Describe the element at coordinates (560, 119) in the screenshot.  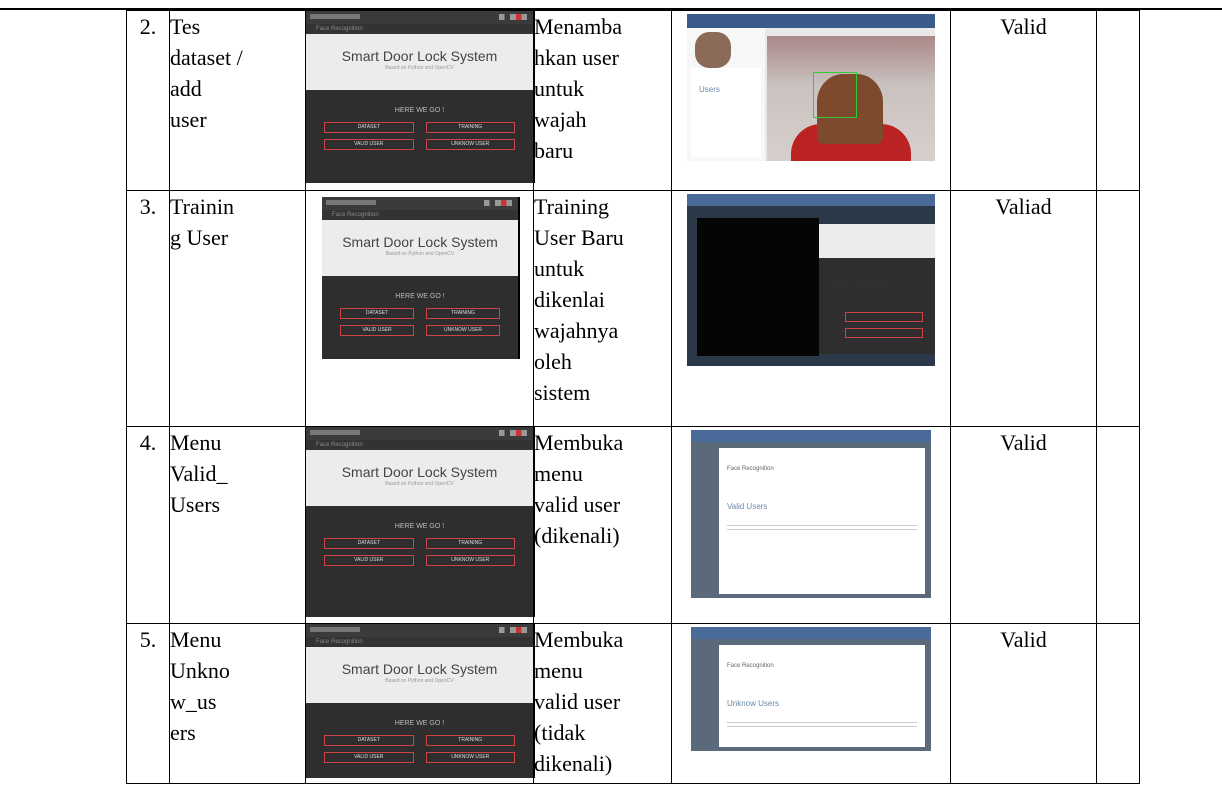
I see `desc-line: wajah` at that location.